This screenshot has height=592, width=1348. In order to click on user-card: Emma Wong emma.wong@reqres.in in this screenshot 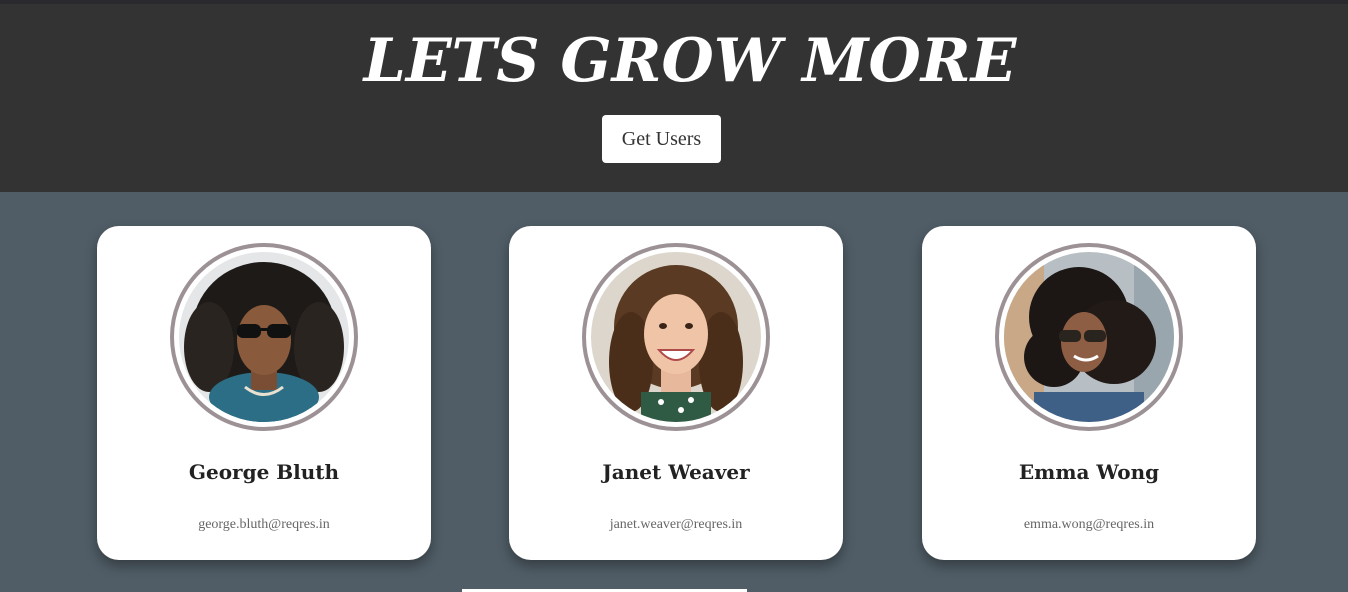, I will do `click(1089, 393)`.